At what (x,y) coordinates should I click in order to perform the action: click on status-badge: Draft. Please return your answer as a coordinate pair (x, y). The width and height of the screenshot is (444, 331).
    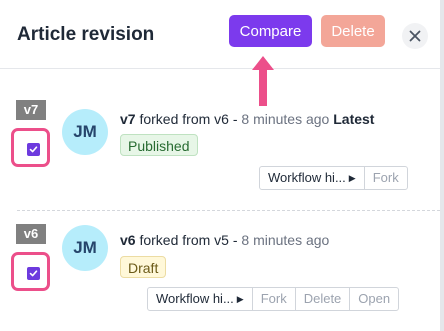
    Looking at the image, I should click on (143, 267).